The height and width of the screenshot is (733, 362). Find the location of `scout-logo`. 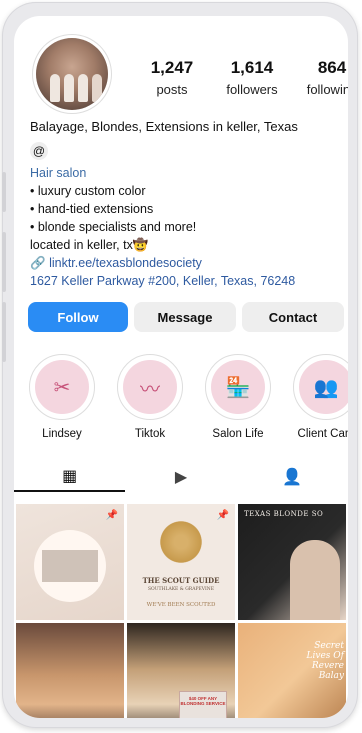

scout-logo is located at coordinates (181, 542).